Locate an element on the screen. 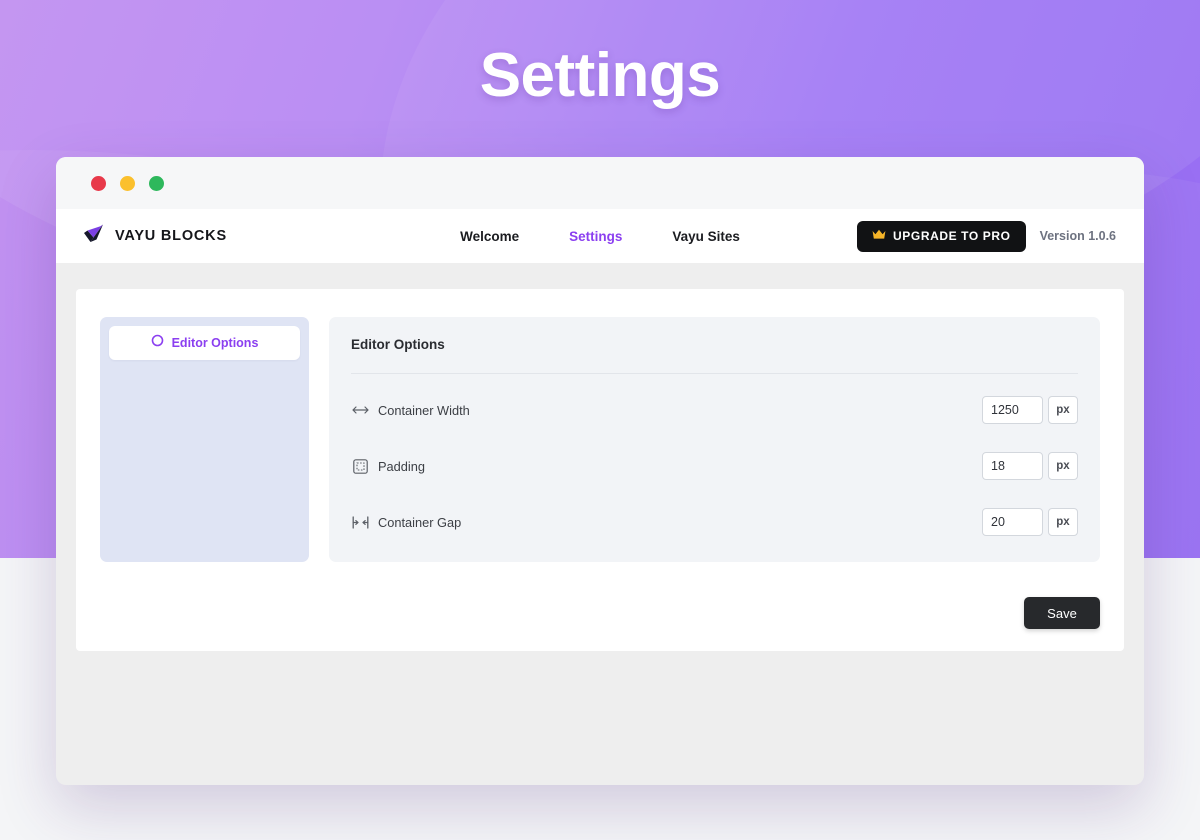 The width and height of the screenshot is (1200, 840). nav-link-settings: Settings is located at coordinates (595, 236).